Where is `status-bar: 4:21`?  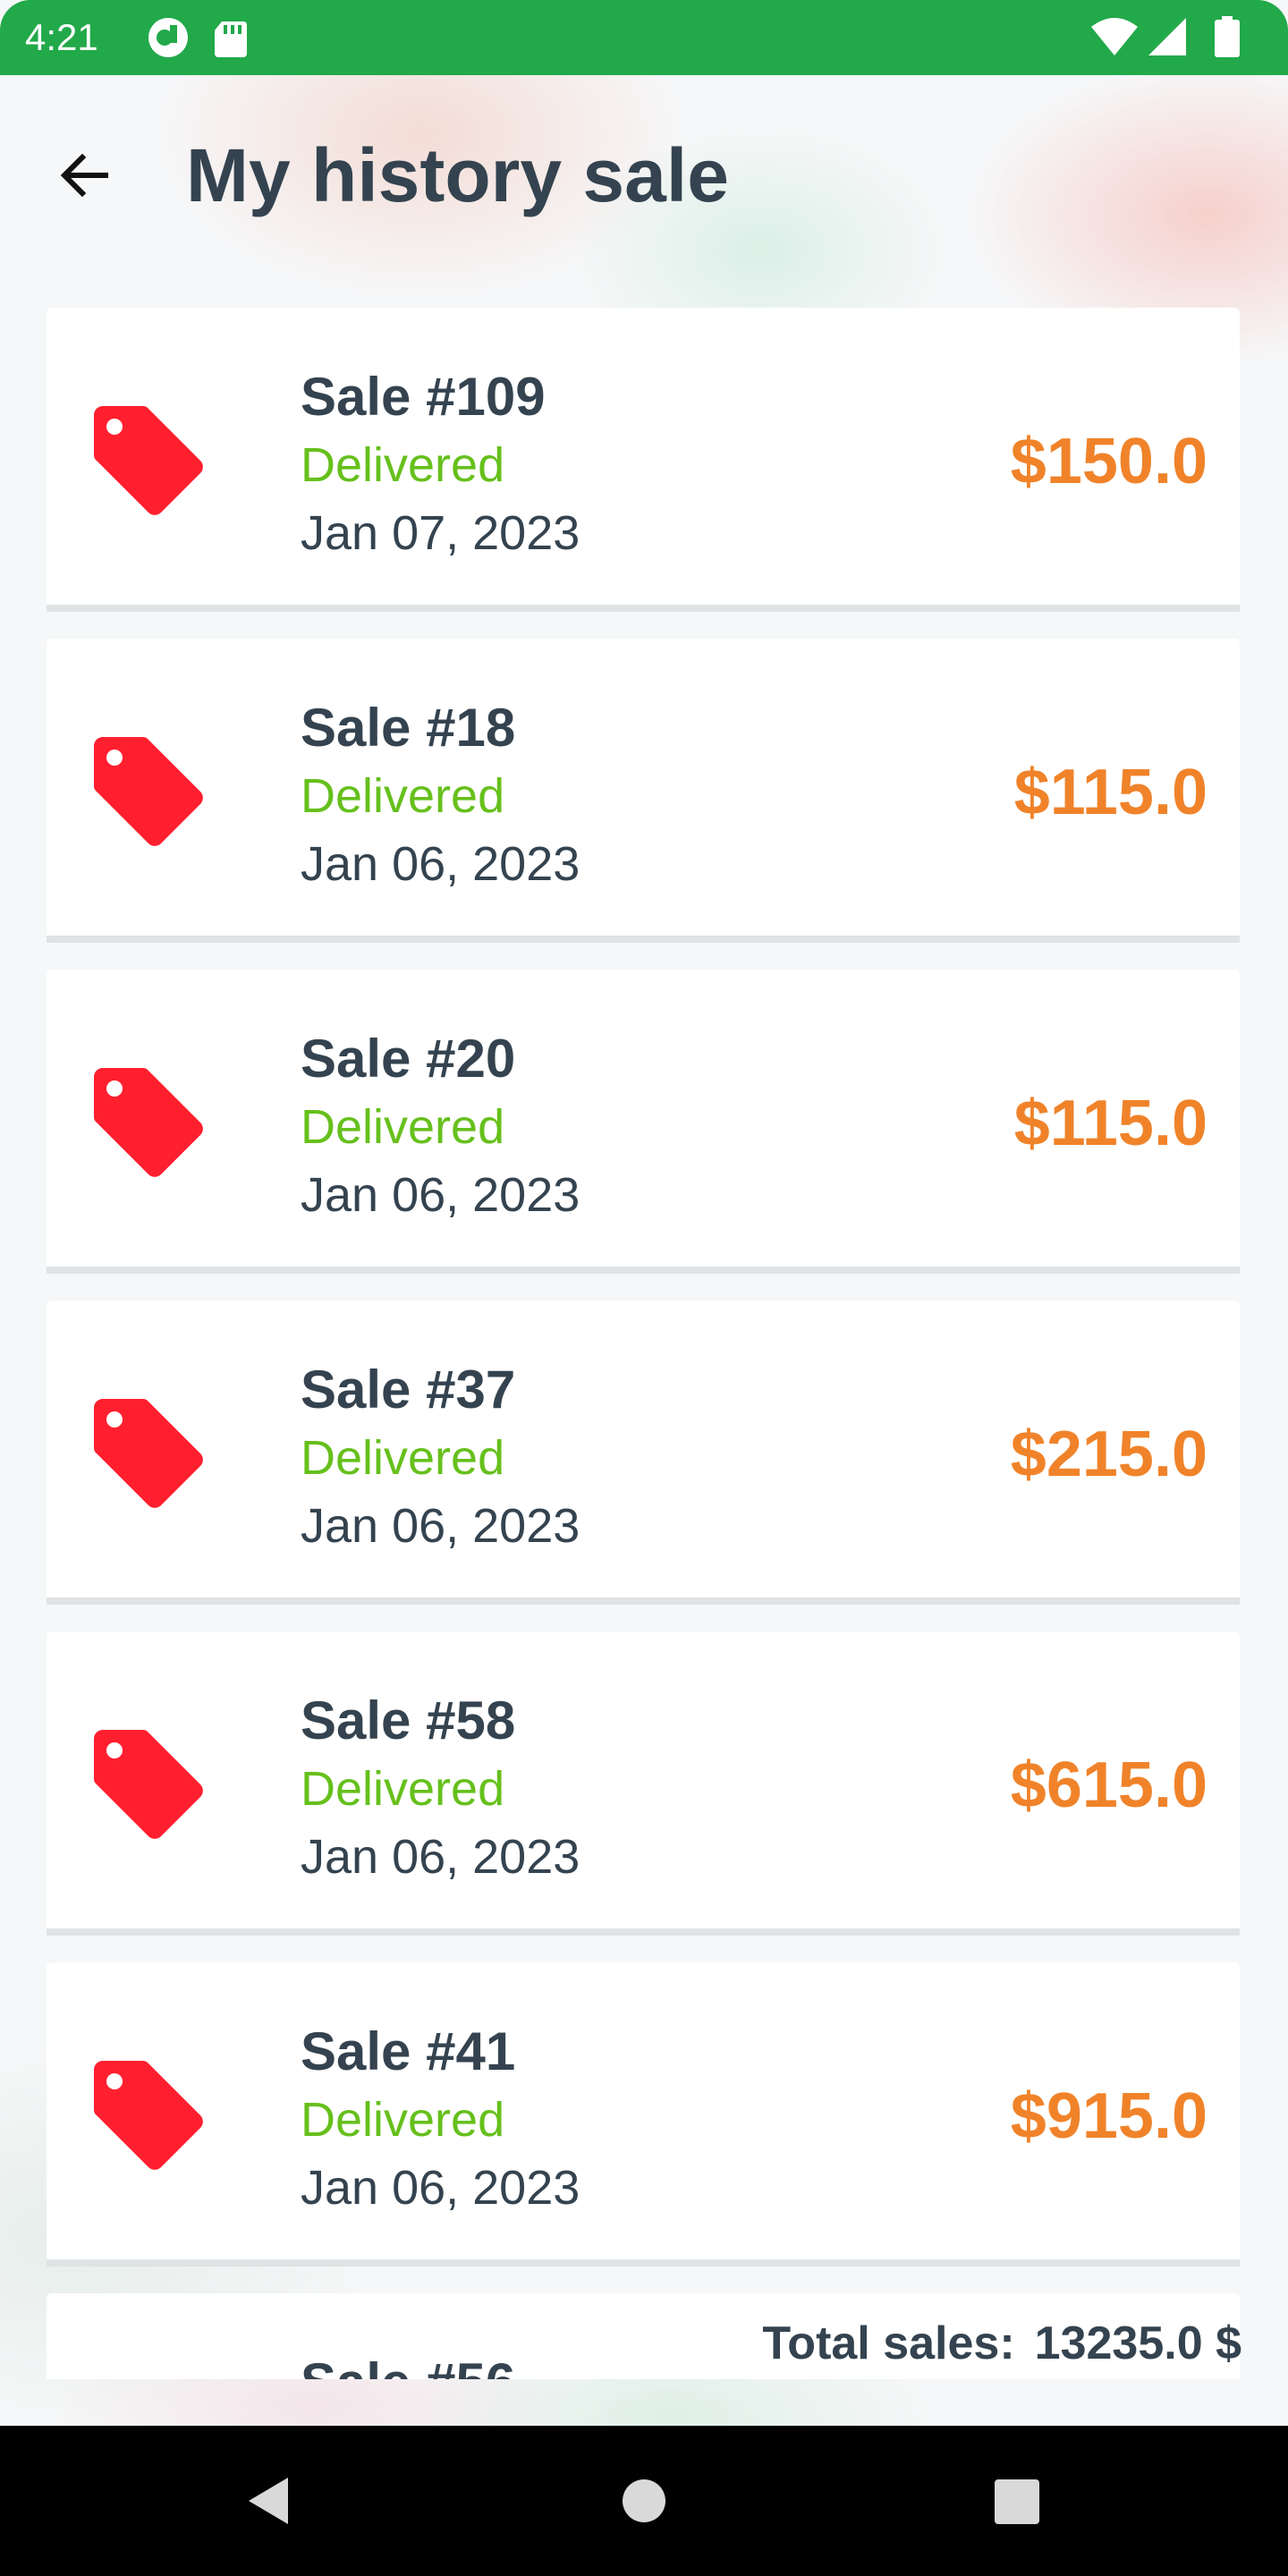
status-bar: 4:21 is located at coordinates (644, 37).